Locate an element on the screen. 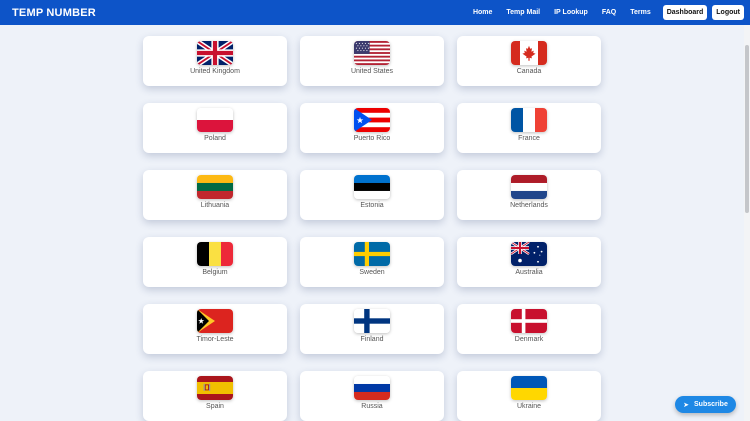  country-name: United States is located at coordinates (372, 71).